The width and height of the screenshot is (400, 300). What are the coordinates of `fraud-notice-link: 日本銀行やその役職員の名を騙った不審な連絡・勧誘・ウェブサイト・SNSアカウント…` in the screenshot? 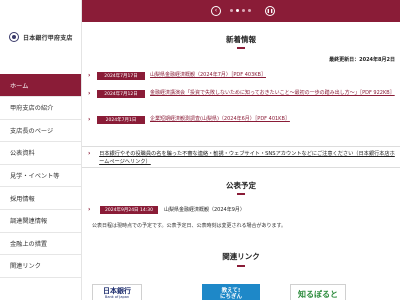 It's located at (247, 158).